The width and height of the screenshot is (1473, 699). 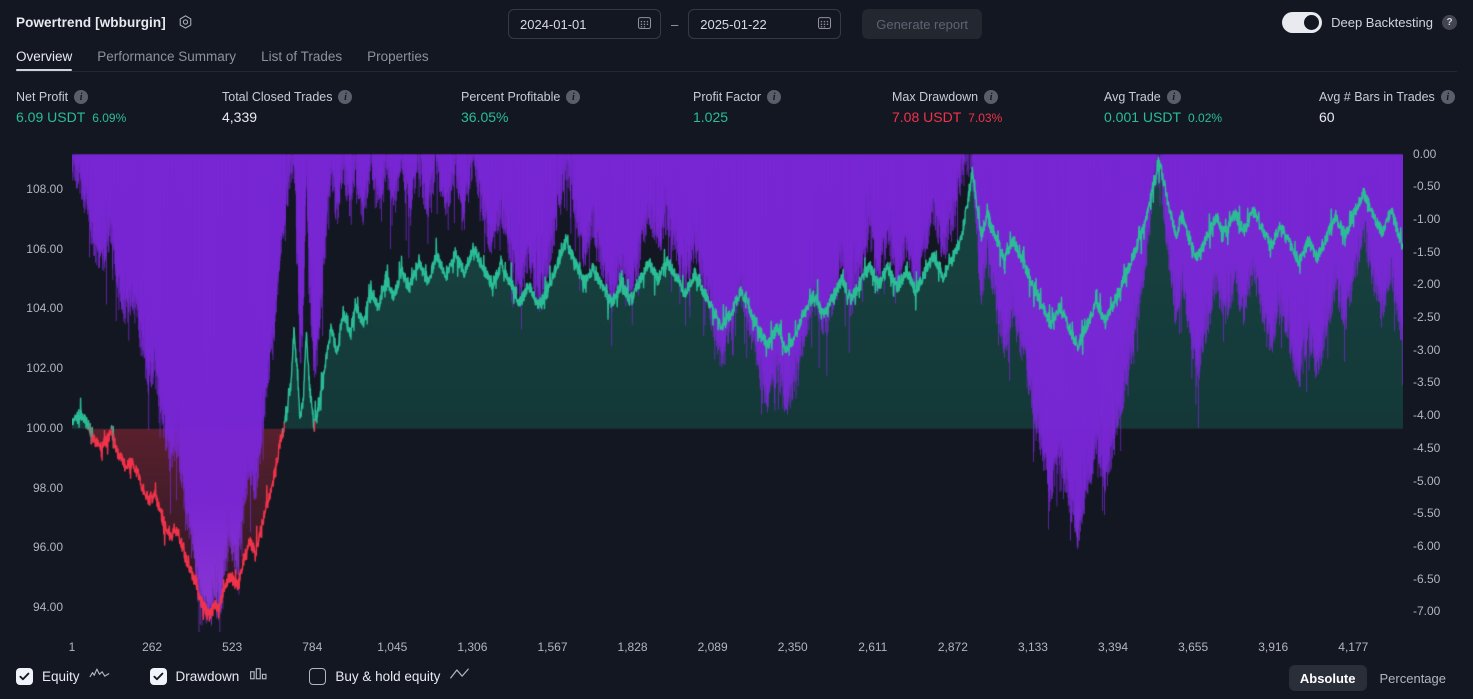 What do you see at coordinates (520, 117) in the screenshot?
I see `metric-values: 36.05%` at bounding box center [520, 117].